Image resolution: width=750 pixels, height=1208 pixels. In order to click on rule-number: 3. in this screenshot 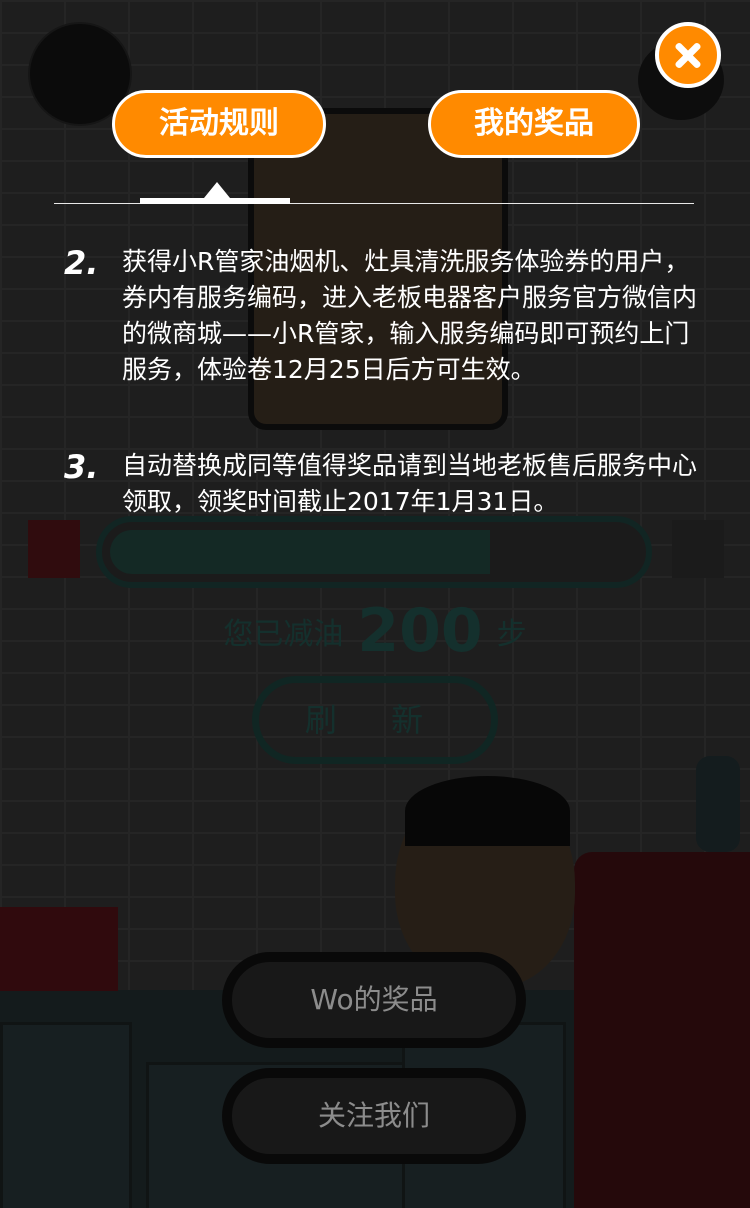, I will do `click(81, 467)`.